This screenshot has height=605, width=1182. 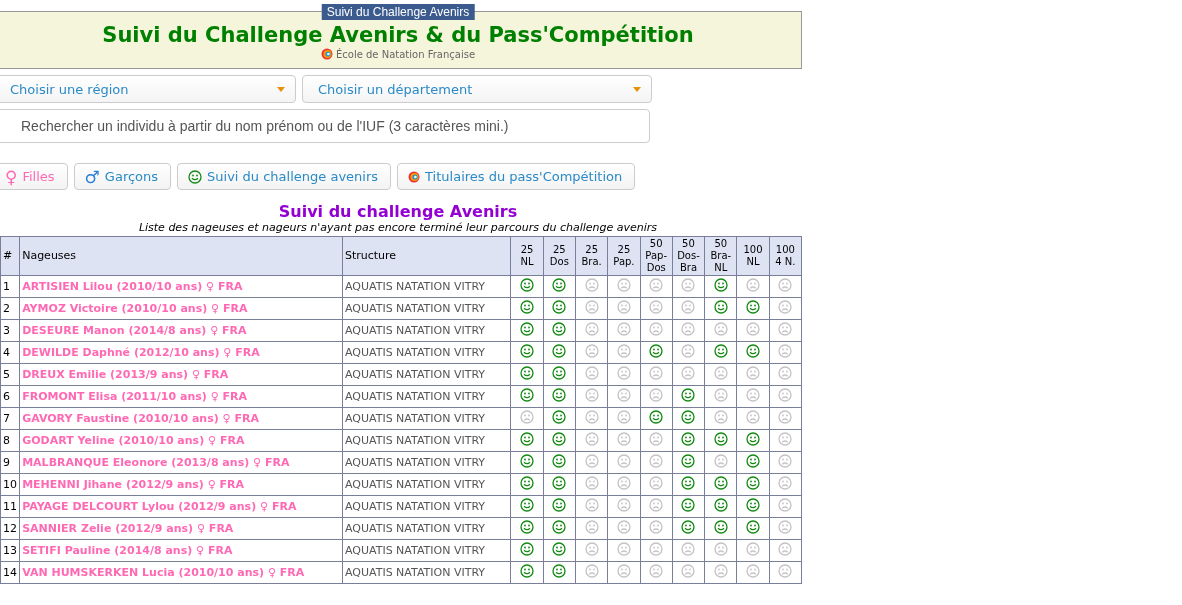 I want to click on banner-tag: Suivi du Challenge Avenirs, so click(x=398, y=12).